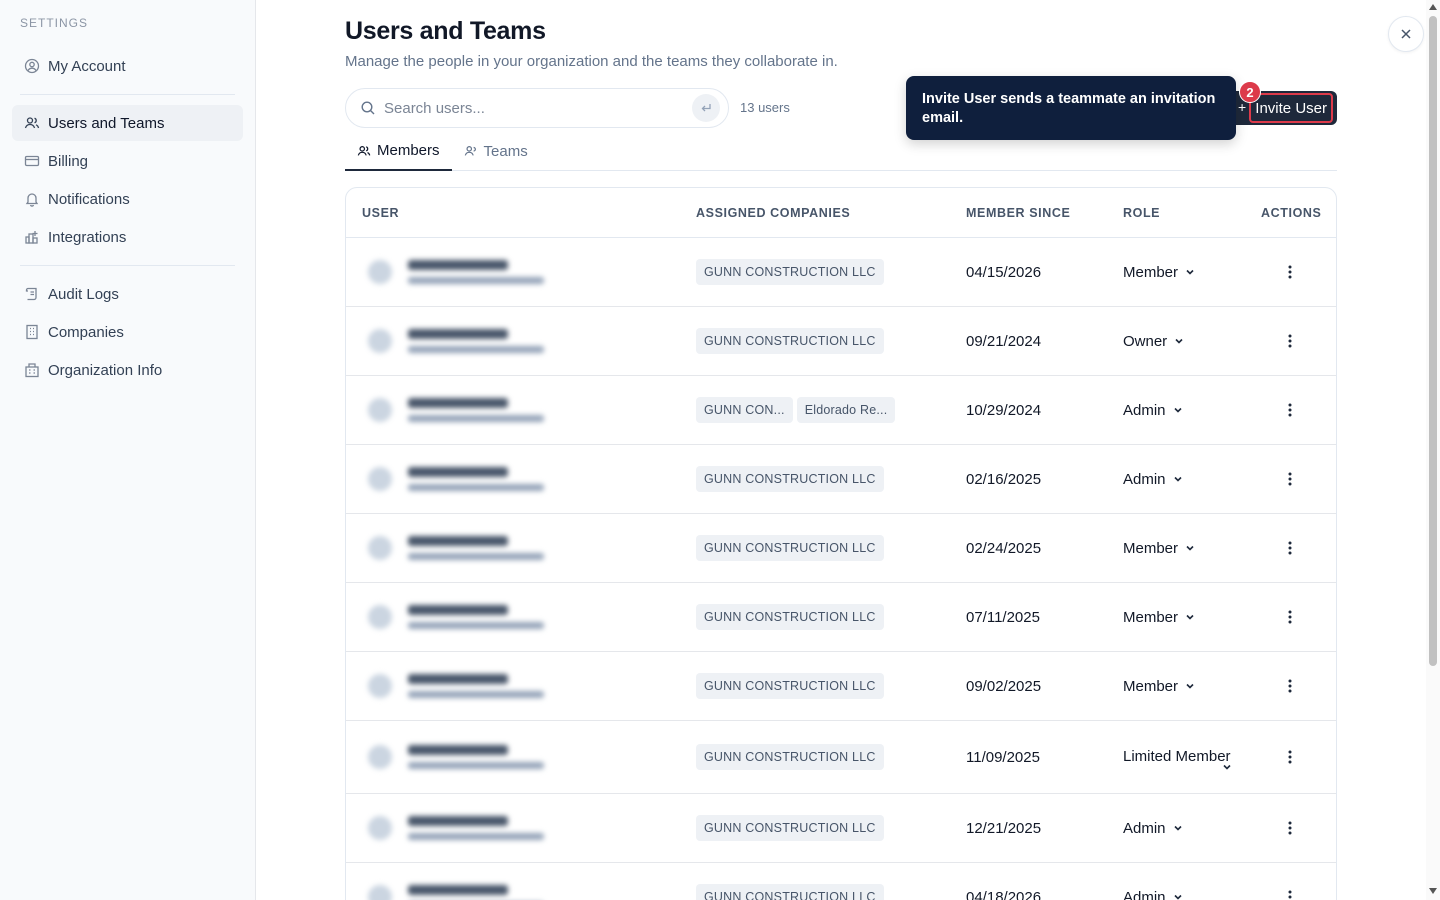 The width and height of the screenshot is (1440, 900). I want to click on member-since-date: 09/21/2024, so click(1004, 341).